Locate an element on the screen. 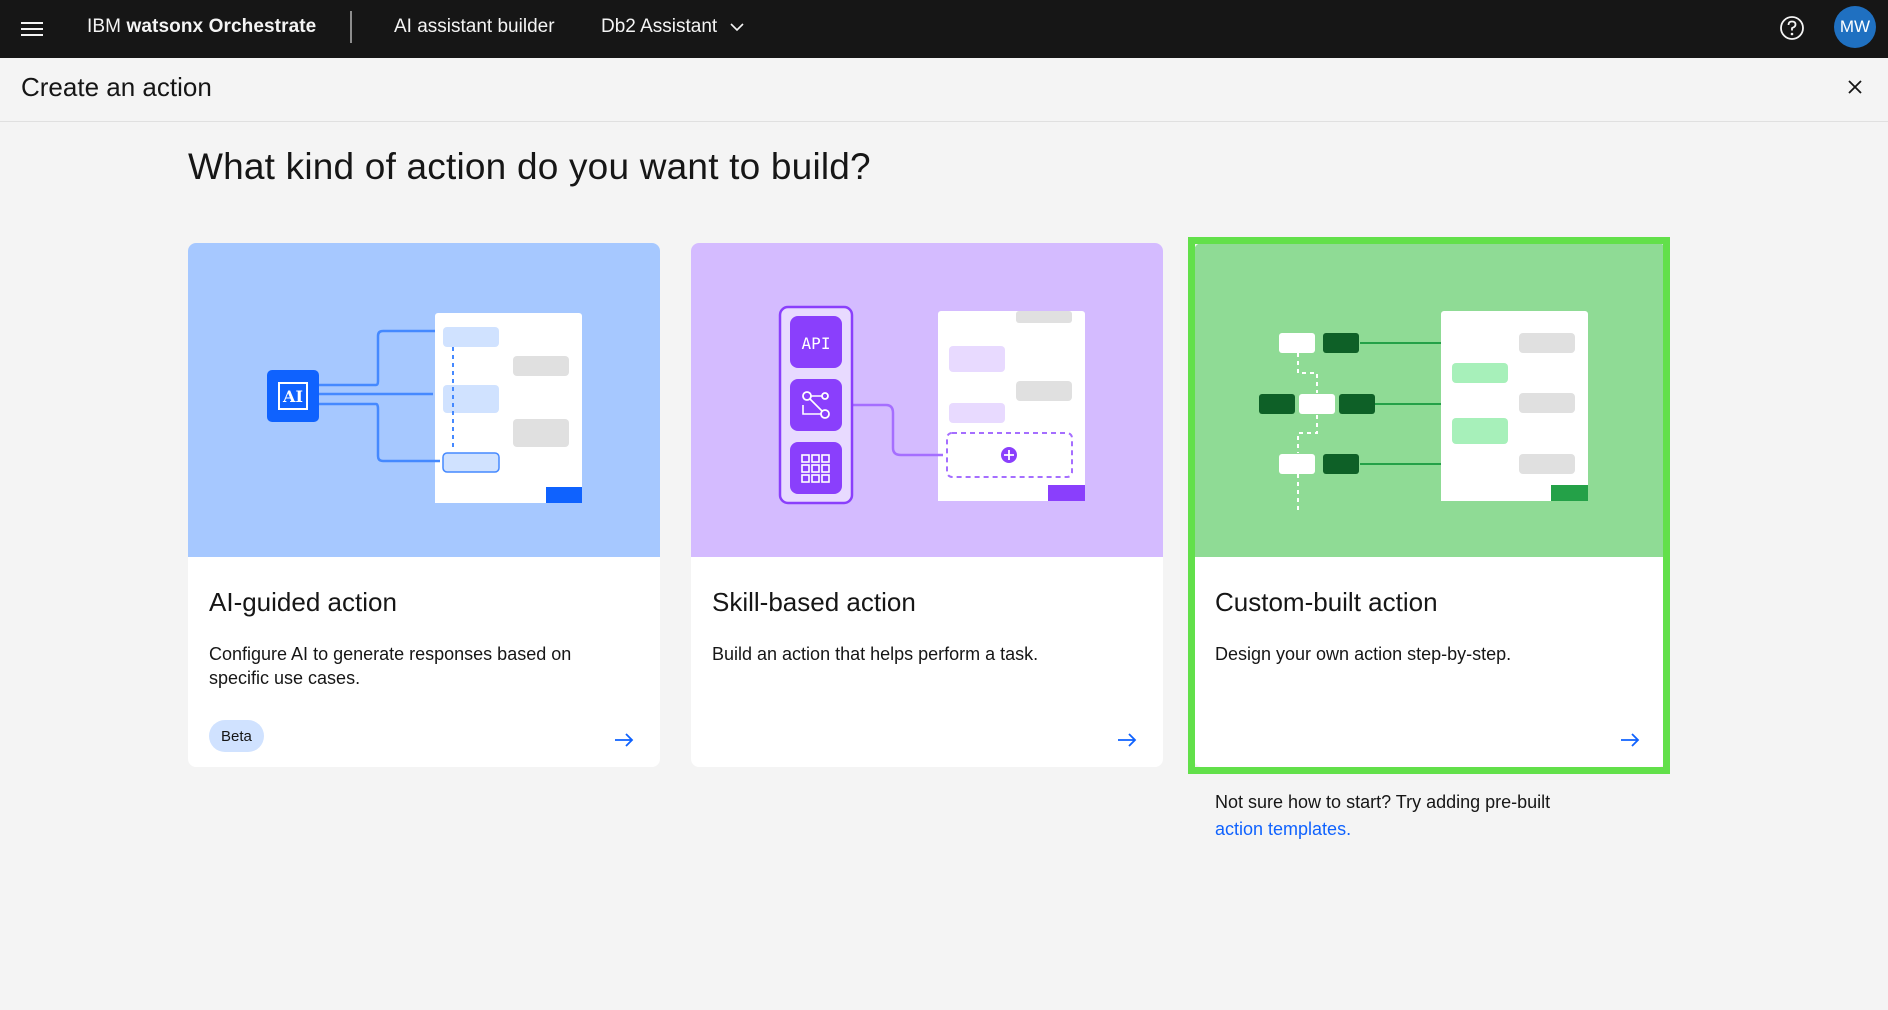 The width and height of the screenshot is (1888, 1010). custom-built-illustration is located at coordinates (1430, 400).